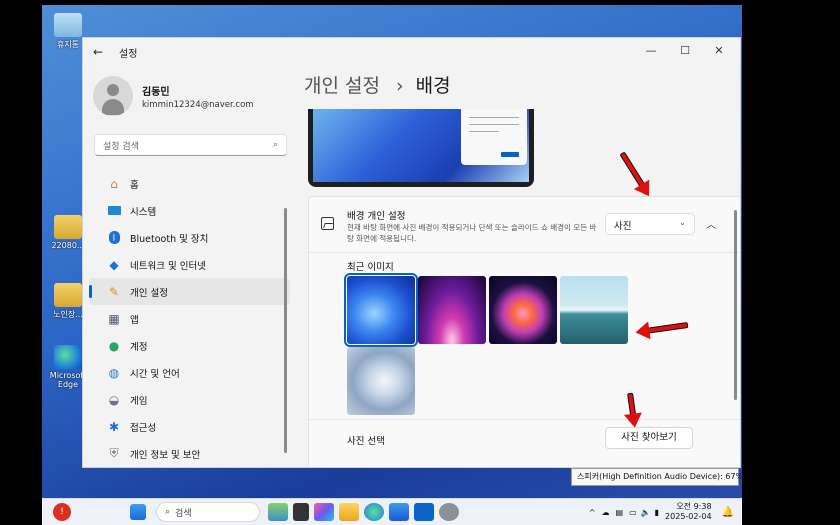 The image size is (840, 525). What do you see at coordinates (711, 225) in the screenshot?
I see `chevron-up-icon: ︿` at bounding box center [711, 225].